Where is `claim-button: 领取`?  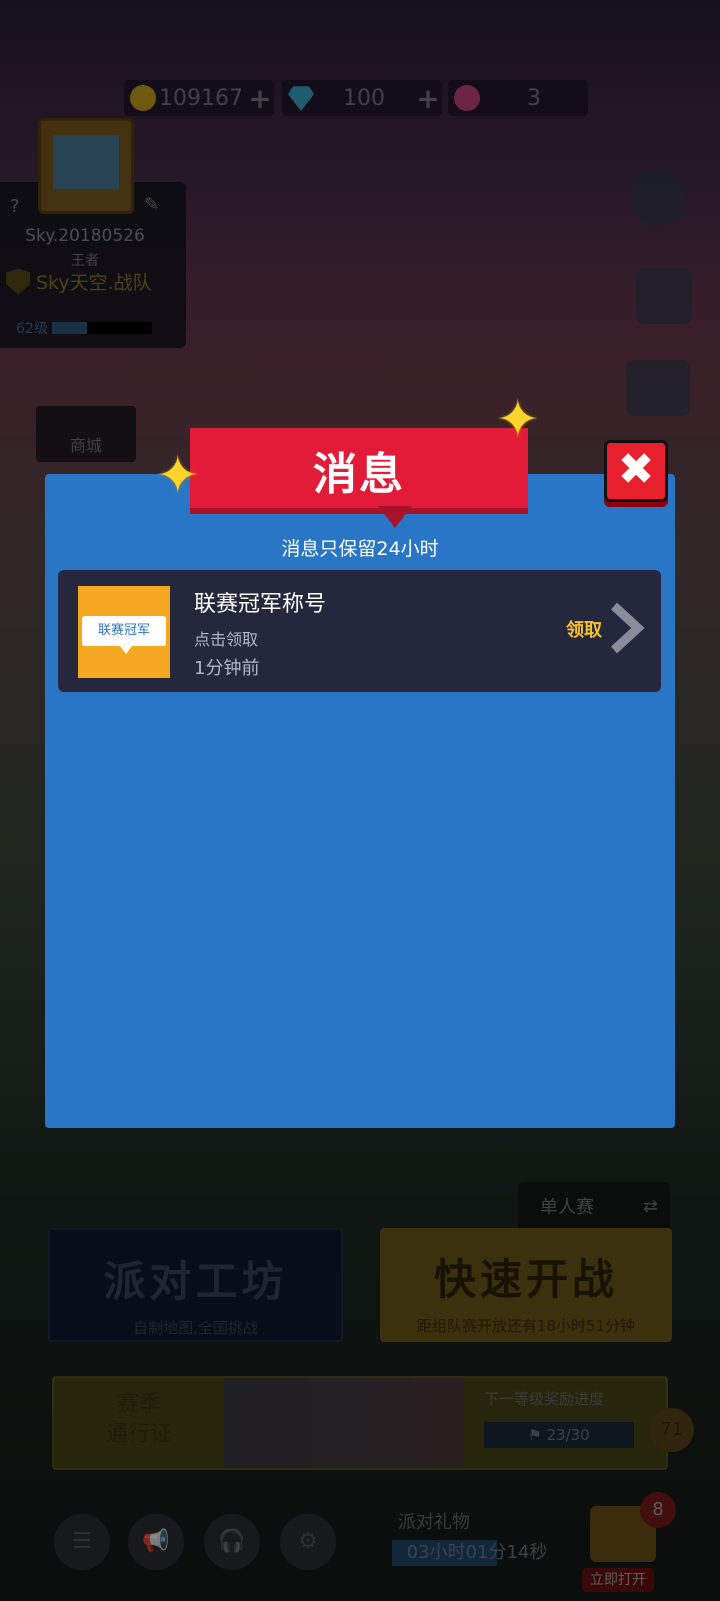
claim-button: 领取 is located at coordinates (584, 629).